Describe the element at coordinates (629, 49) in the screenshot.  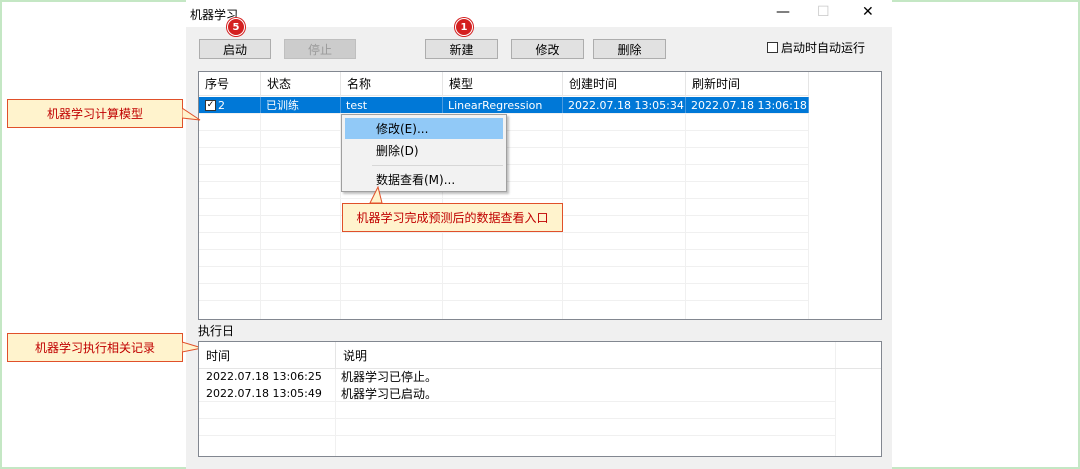
I see `delete-button: 删除` at that location.